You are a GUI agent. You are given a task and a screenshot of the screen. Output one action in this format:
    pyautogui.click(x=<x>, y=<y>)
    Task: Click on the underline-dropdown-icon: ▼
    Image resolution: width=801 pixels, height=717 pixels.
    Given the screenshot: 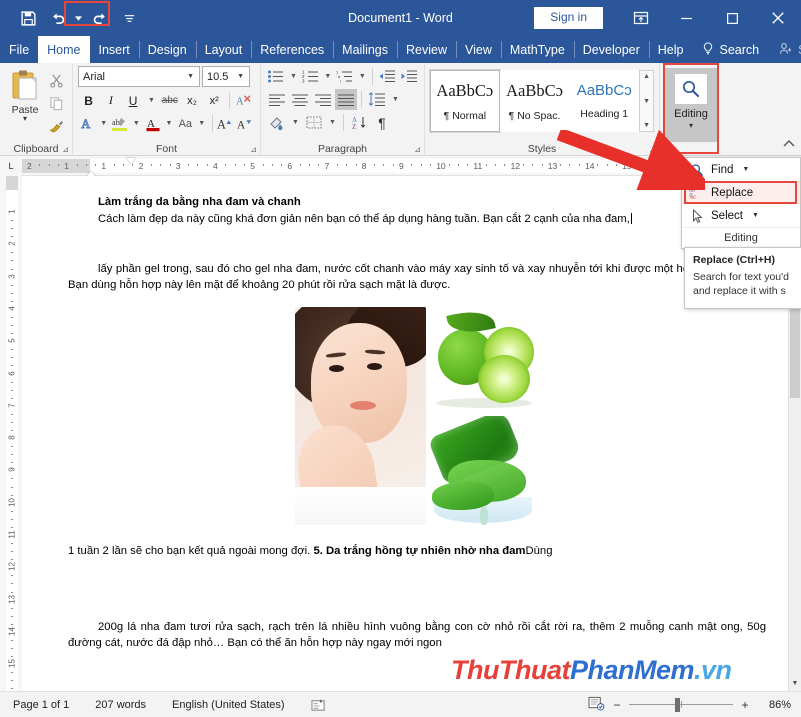 What is the action you would take?
    pyautogui.click(x=152, y=100)
    